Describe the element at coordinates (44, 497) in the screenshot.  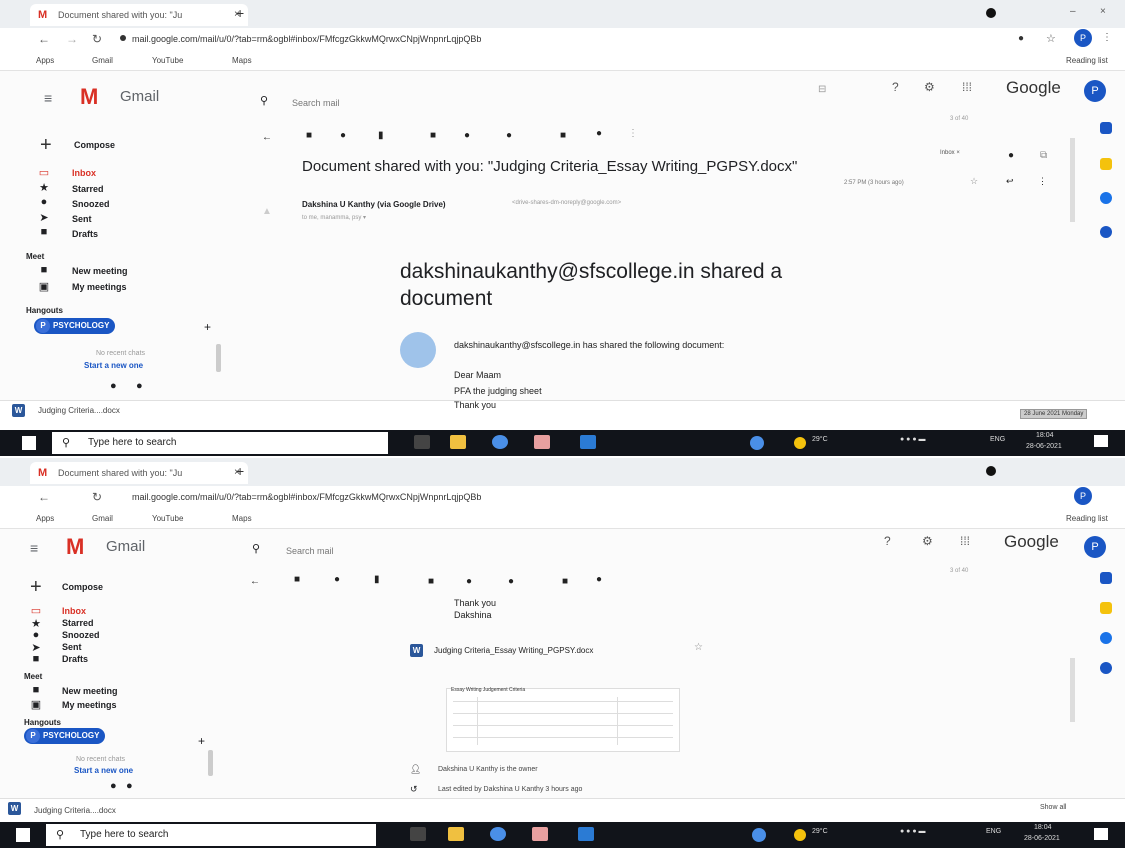
I see `back-icon: ←` at that location.